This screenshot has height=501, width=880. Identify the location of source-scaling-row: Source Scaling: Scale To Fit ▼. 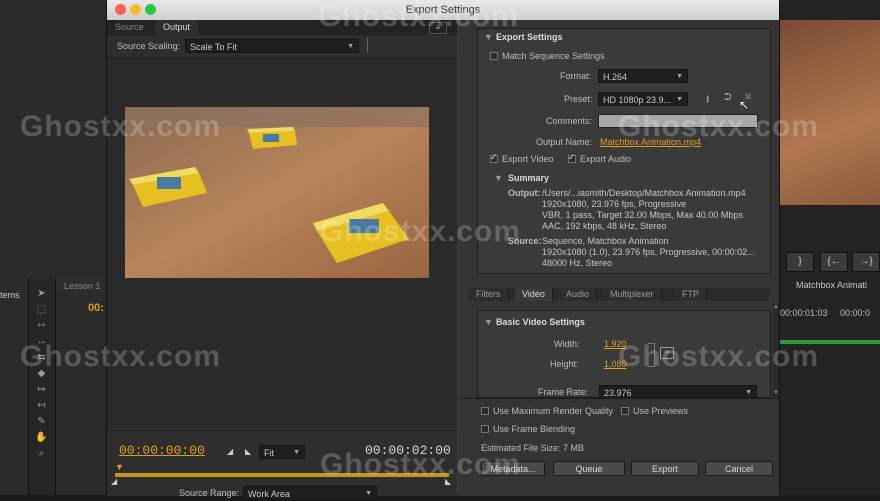
(282, 46).